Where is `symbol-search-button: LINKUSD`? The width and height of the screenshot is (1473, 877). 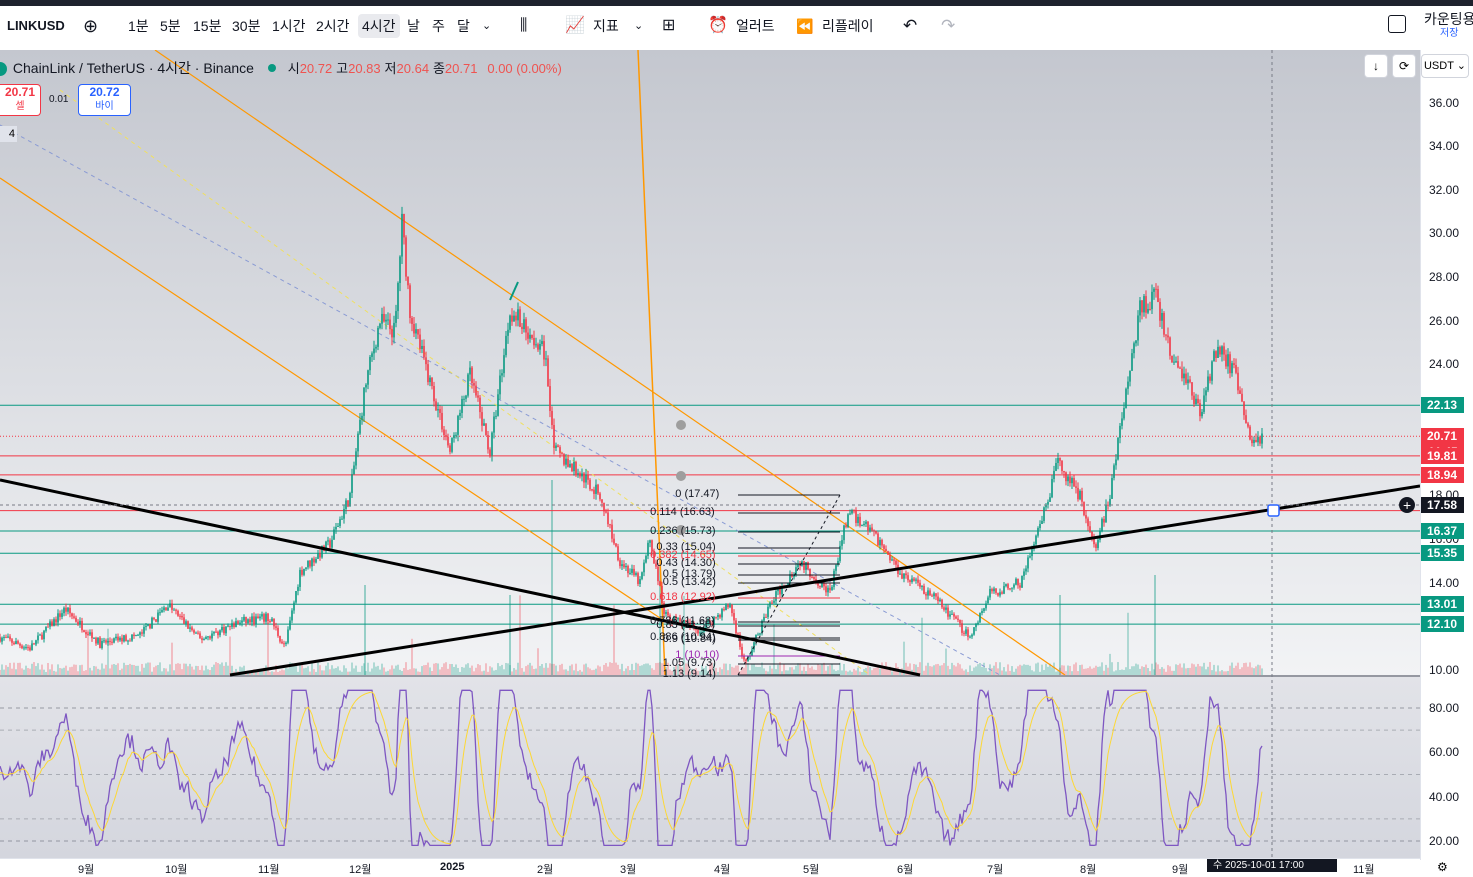
symbol-search-button: LINKUSD is located at coordinates (36, 26).